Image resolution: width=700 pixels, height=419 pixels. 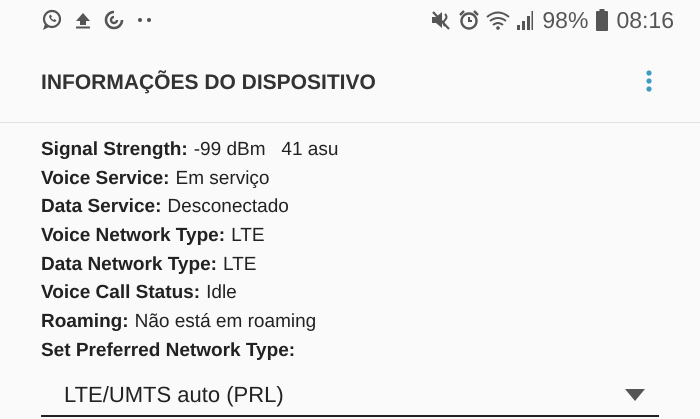 What do you see at coordinates (85, 322) in the screenshot?
I see `field-label: Roaming:` at bounding box center [85, 322].